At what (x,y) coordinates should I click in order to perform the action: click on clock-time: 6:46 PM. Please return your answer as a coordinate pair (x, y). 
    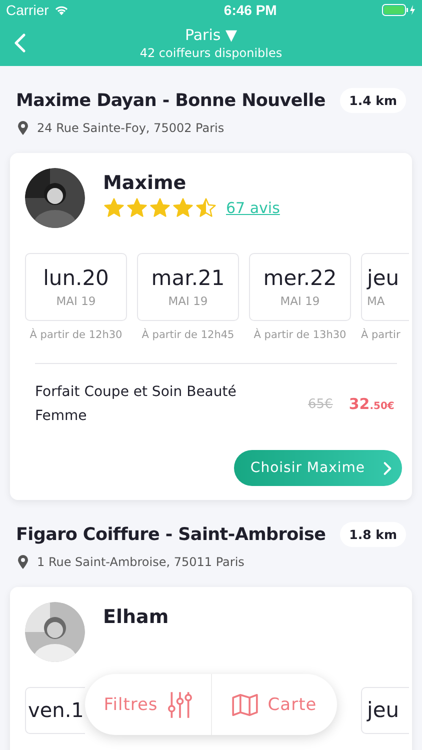
    Looking at the image, I should click on (250, 10).